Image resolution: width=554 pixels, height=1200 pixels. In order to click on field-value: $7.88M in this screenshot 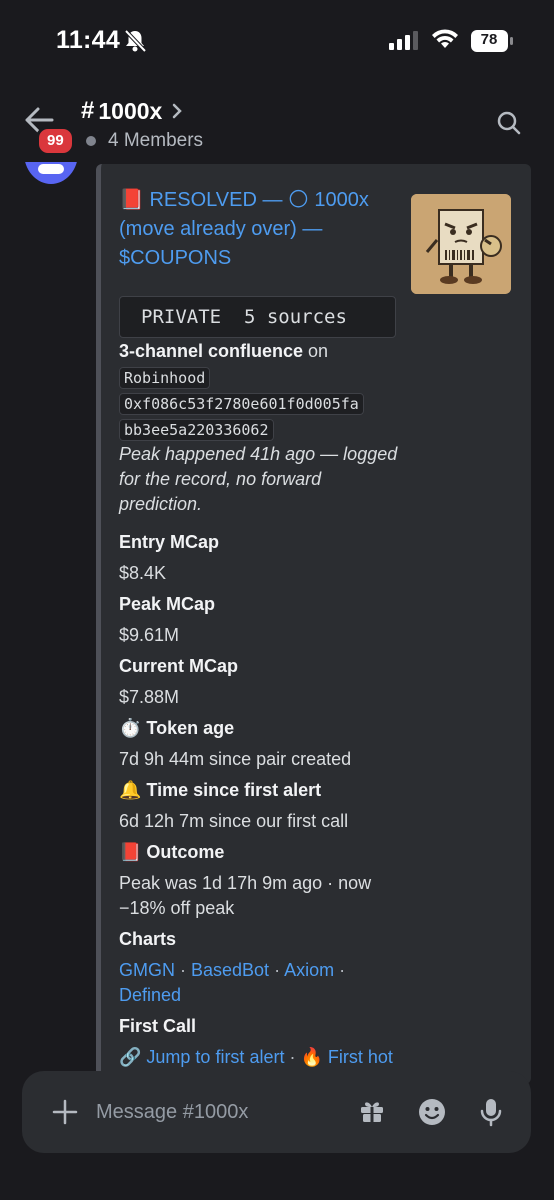, I will do `click(149, 697)`.